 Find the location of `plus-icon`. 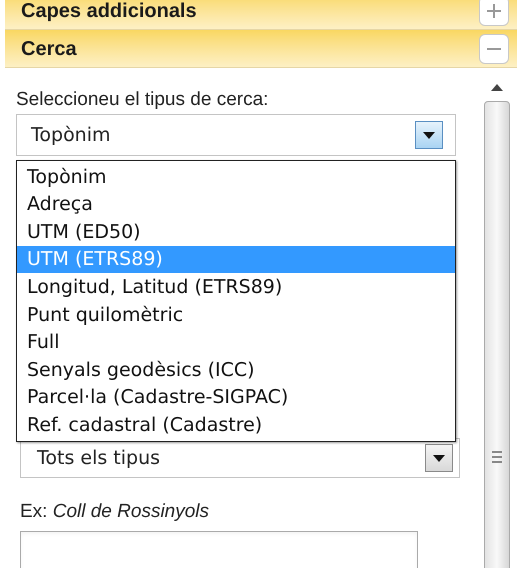

plus-icon is located at coordinates (494, 11).